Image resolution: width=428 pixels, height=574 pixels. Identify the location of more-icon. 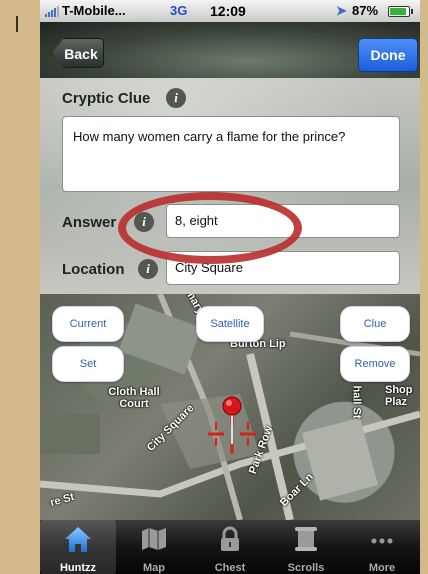
(382, 541).